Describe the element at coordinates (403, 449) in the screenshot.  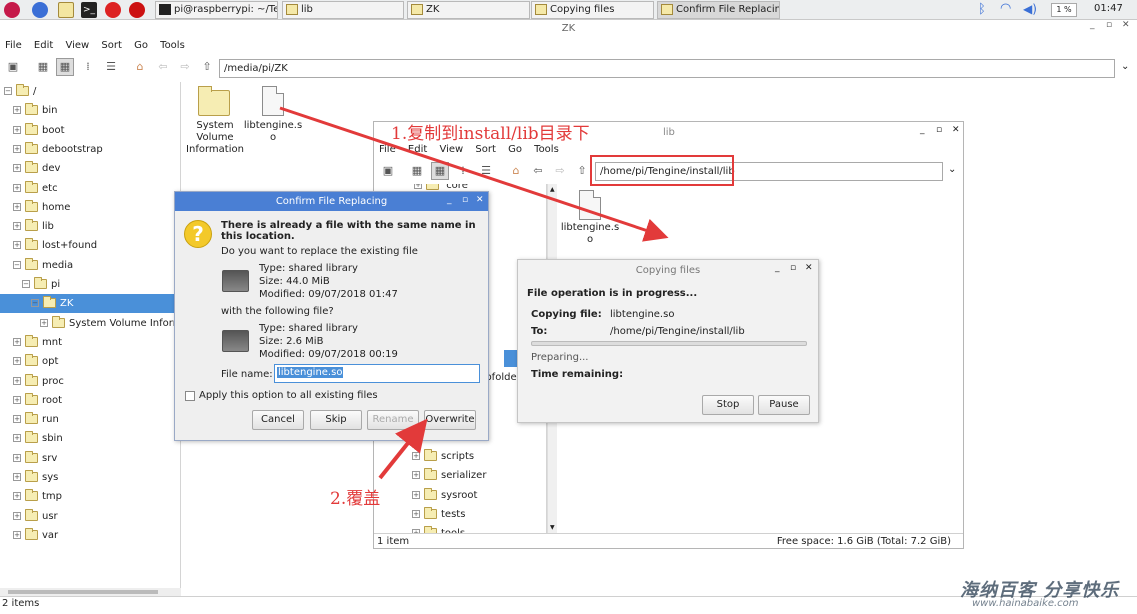
I see `arrow-to-overwrite` at that location.